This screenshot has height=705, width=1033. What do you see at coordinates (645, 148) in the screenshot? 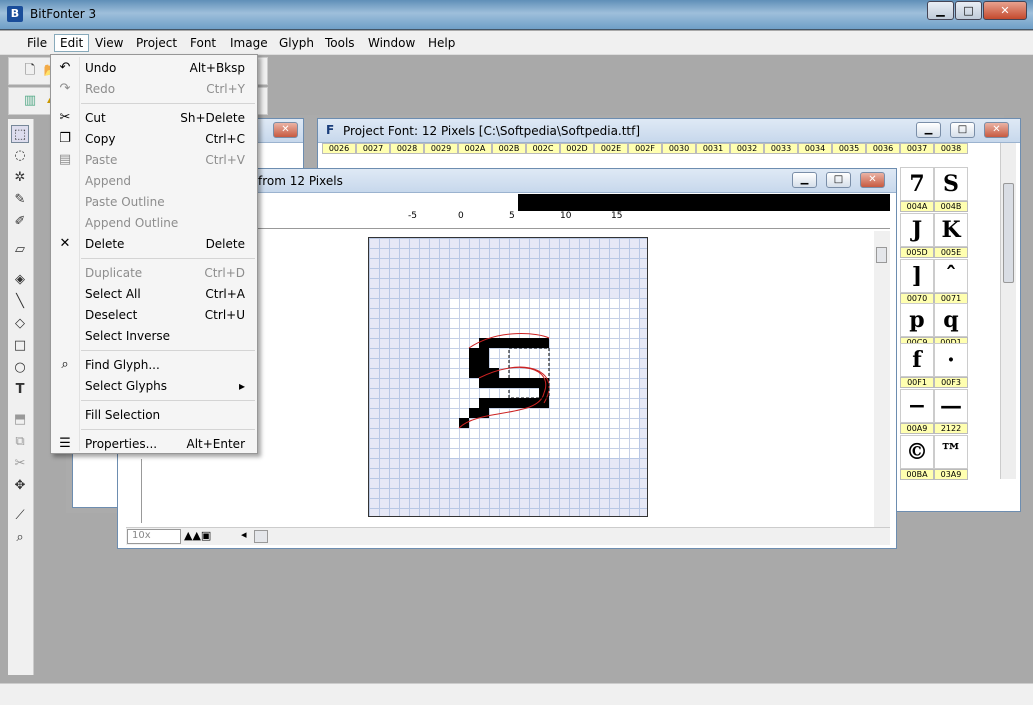
I see `glyph-code-header: 002F` at bounding box center [645, 148].